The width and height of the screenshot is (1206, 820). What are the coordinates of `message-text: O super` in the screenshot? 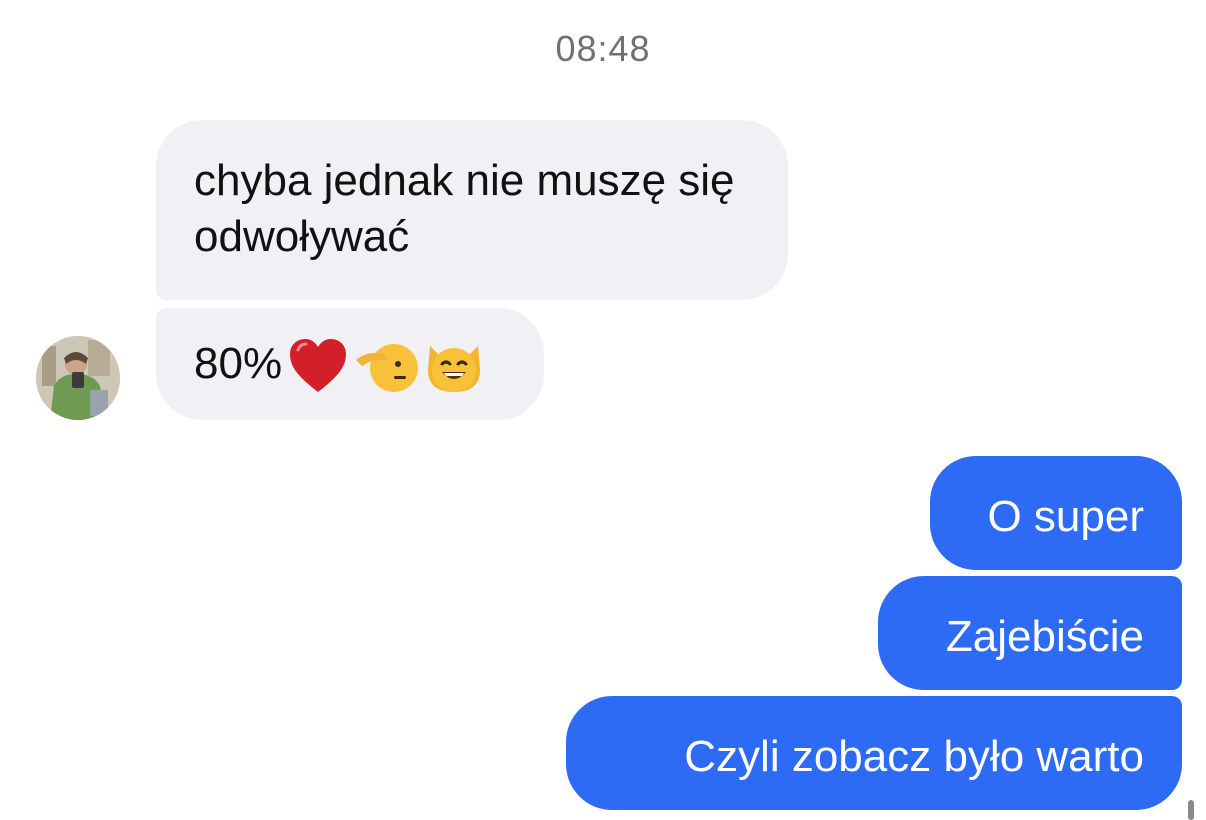 It's located at (1065, 516).